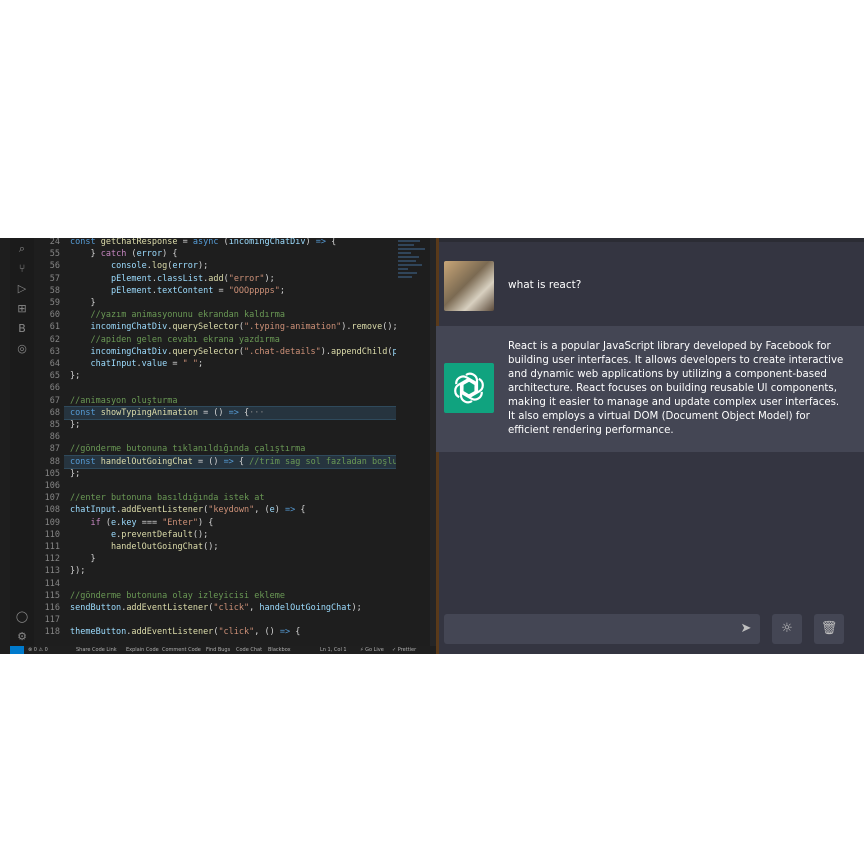  What do you see at coordinates (545, 285) in the screenshot?
I see `user-message-text: what is react?` at bounding box center [545, 285].